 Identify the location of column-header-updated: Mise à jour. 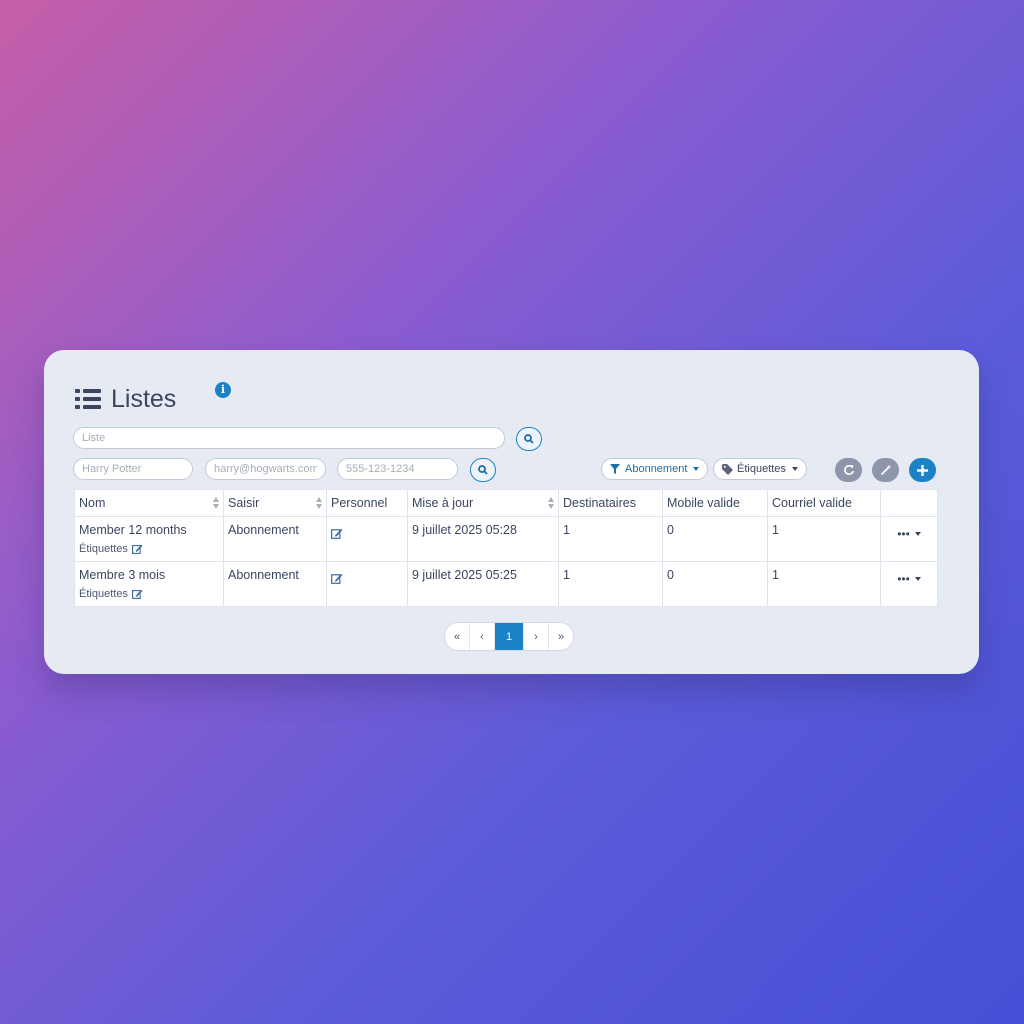
(483, 503).